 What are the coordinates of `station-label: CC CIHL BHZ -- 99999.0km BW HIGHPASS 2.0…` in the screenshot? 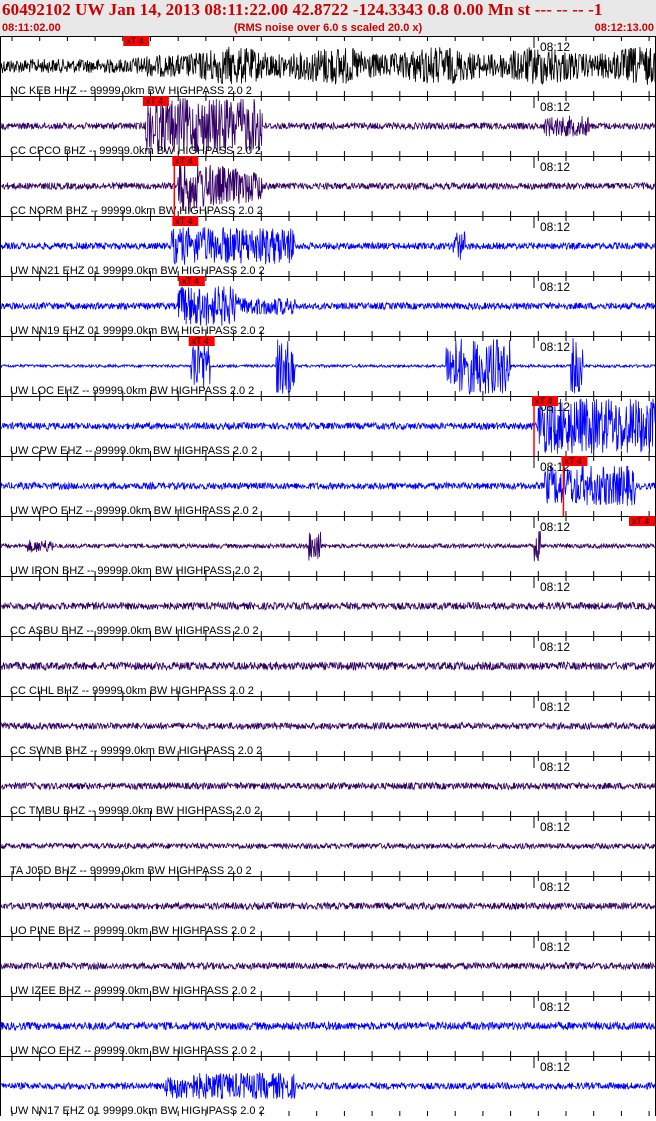 It's located at (132, 691).